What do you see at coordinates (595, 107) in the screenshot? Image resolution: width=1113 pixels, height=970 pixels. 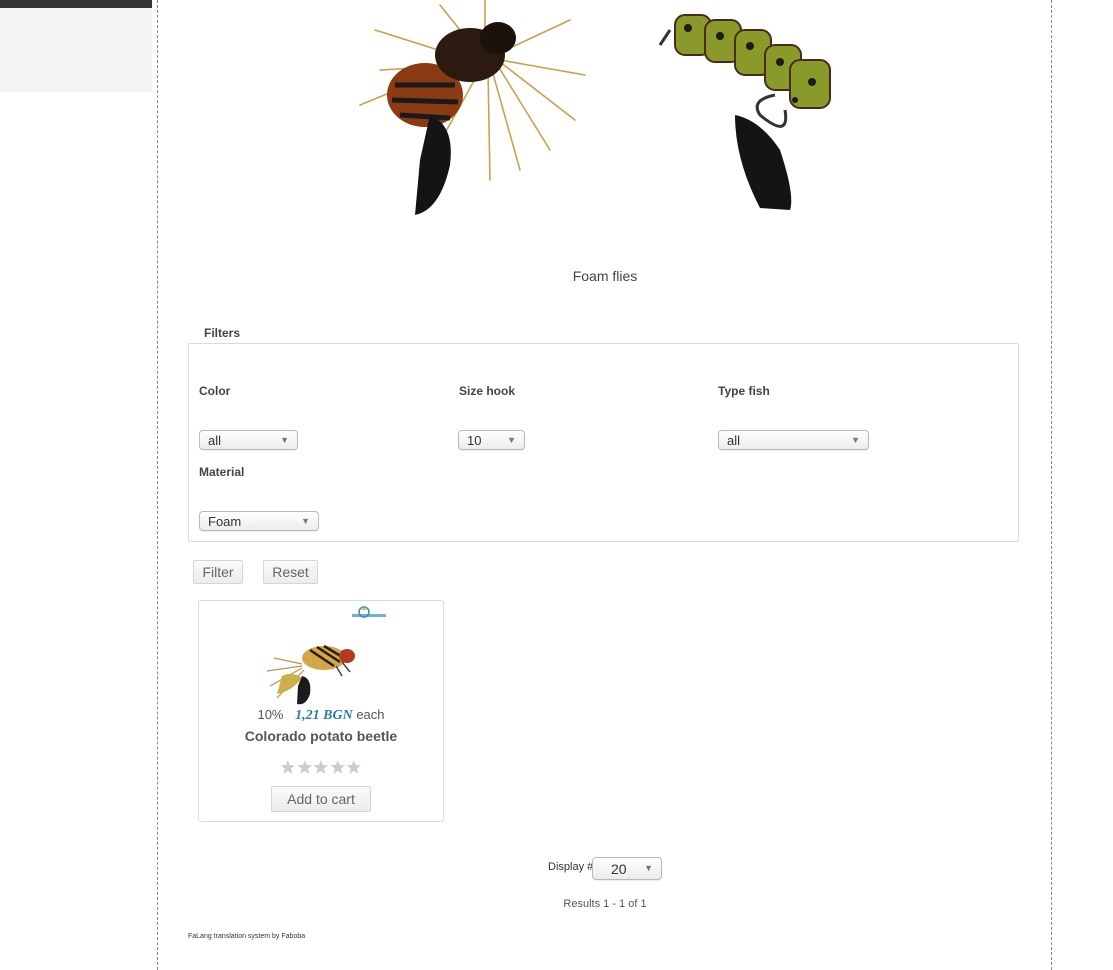 I see `category-image` at bounding box center [595, 107].